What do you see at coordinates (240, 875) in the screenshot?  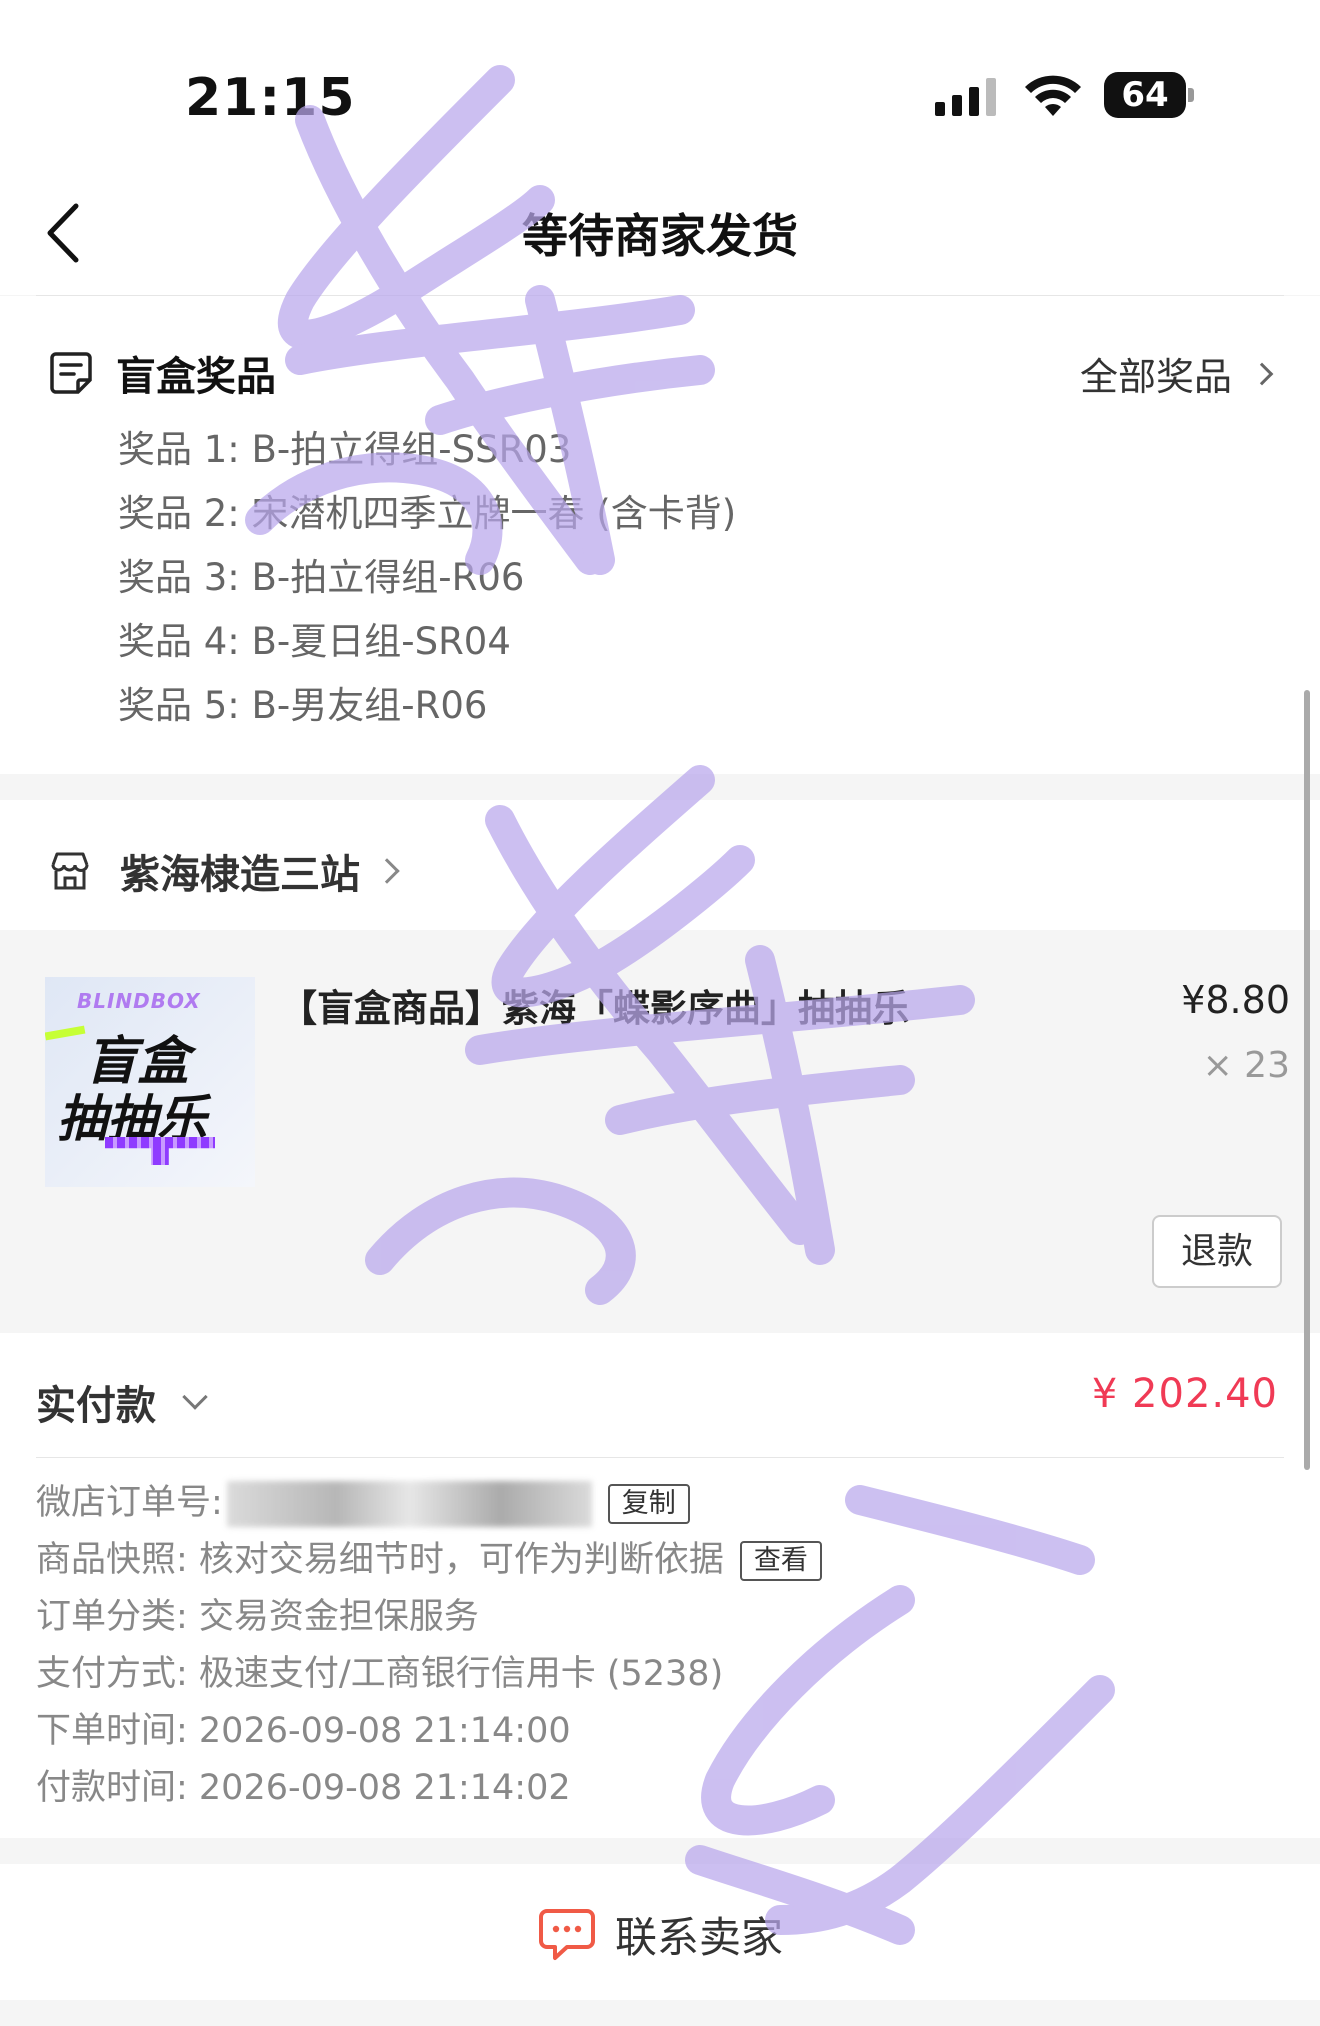 I see `shop-name: 紫海棣造三站` at bounding box center [240, 875].